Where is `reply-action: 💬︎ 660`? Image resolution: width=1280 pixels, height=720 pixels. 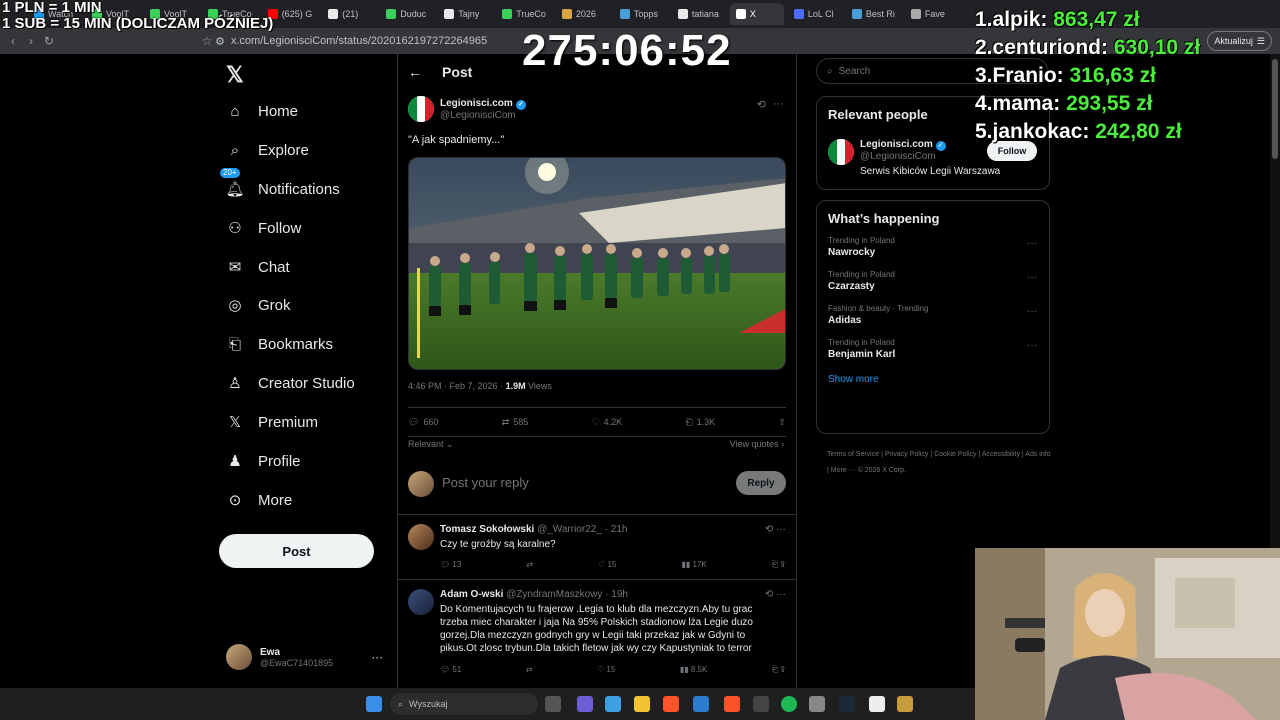 reply-action: 💬︎ 660 is located at coordinates (423, 422).